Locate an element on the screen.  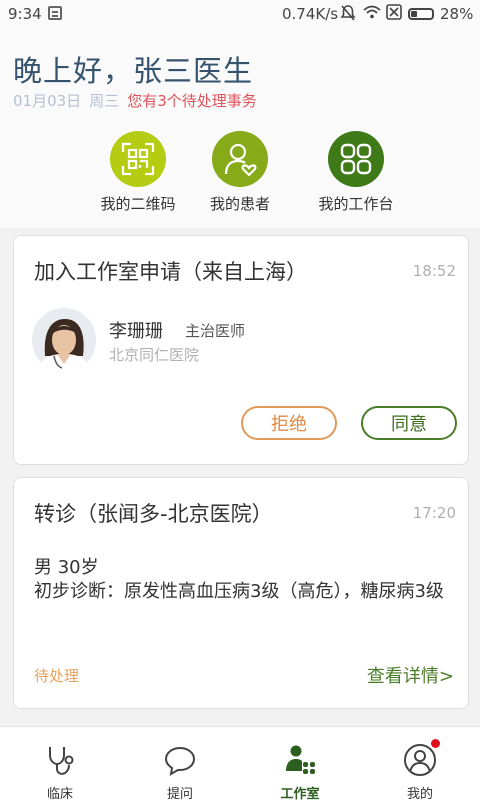
sim-card-icon is located at coordinates (55, 13).